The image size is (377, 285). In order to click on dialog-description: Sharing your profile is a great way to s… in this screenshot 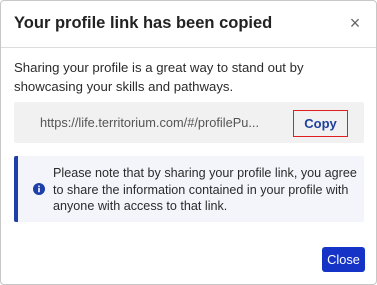, I will do `click(159, 77)`.